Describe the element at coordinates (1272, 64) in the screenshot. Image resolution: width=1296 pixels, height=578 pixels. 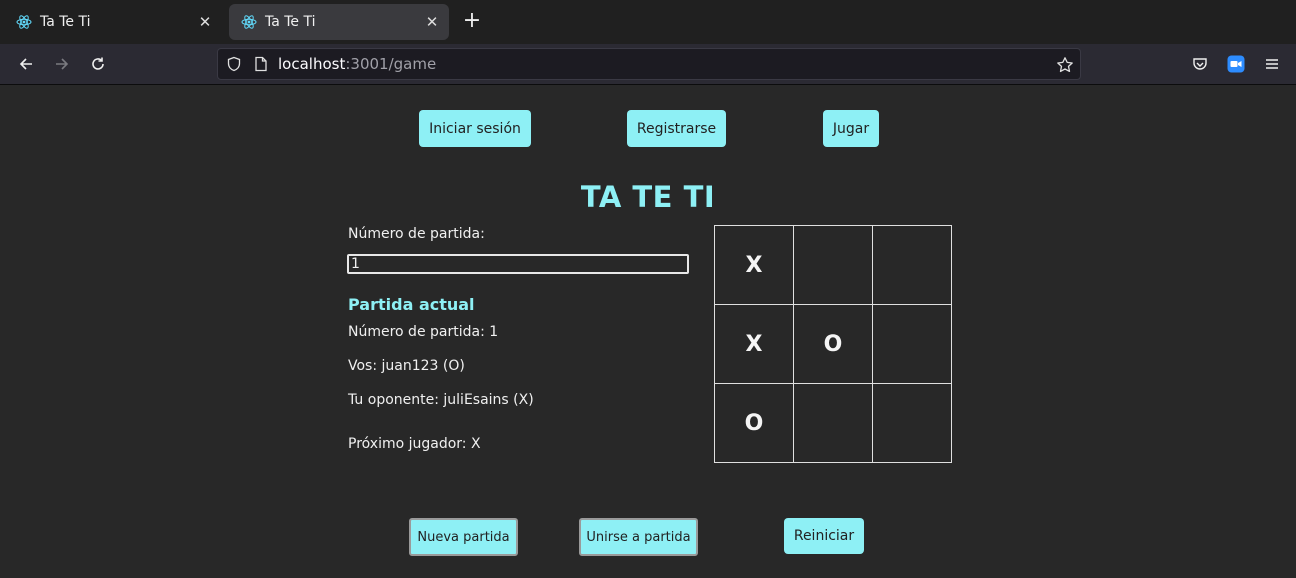
I see `menu-icon` at that location.